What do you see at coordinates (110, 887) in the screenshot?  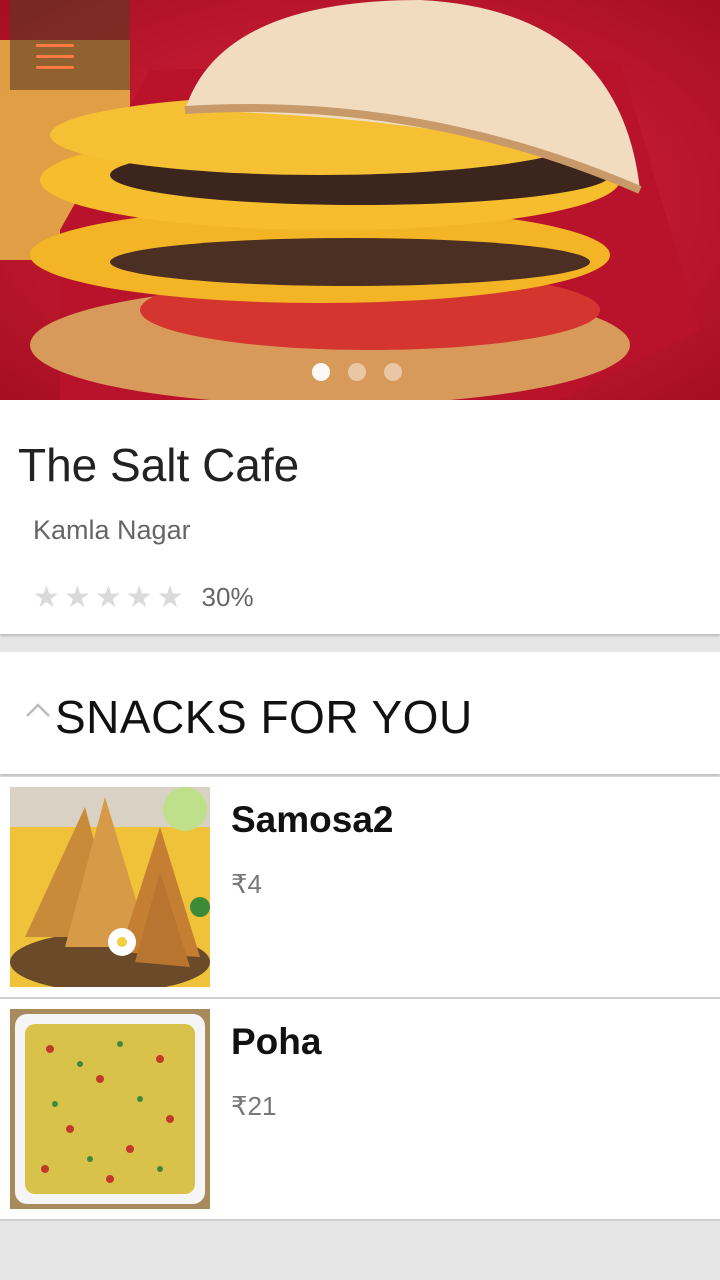 I see `samosa-image` at bounding box center [110, 887].